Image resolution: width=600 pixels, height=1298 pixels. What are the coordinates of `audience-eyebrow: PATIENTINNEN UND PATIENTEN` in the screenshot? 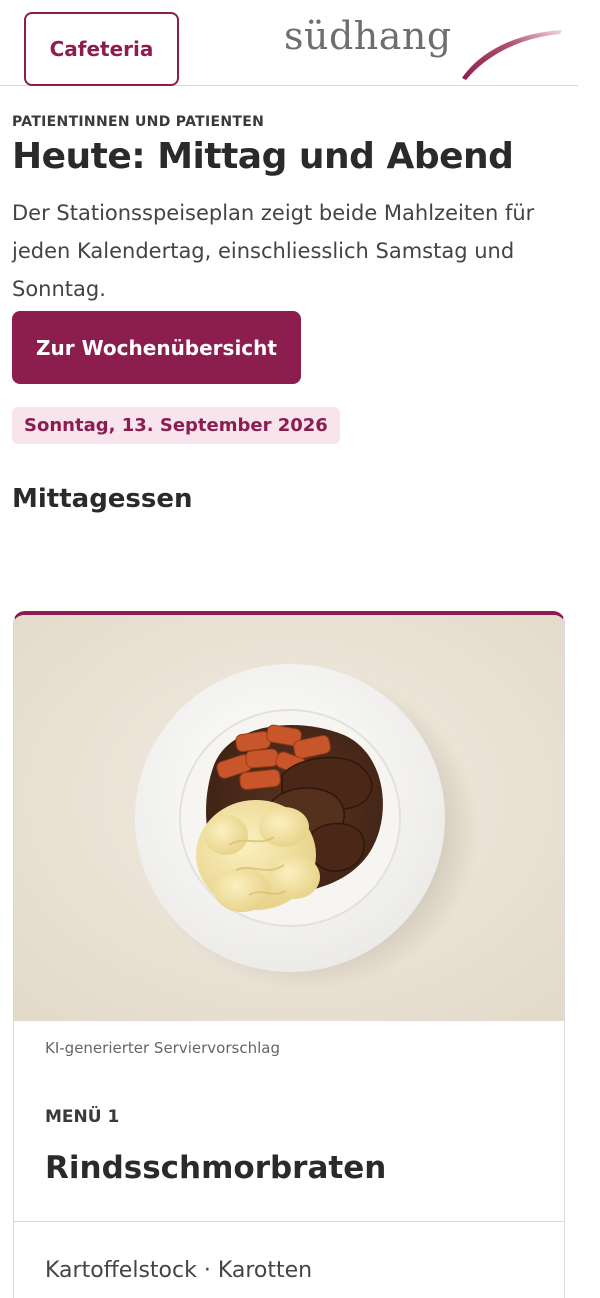 It's located at (138, 122).